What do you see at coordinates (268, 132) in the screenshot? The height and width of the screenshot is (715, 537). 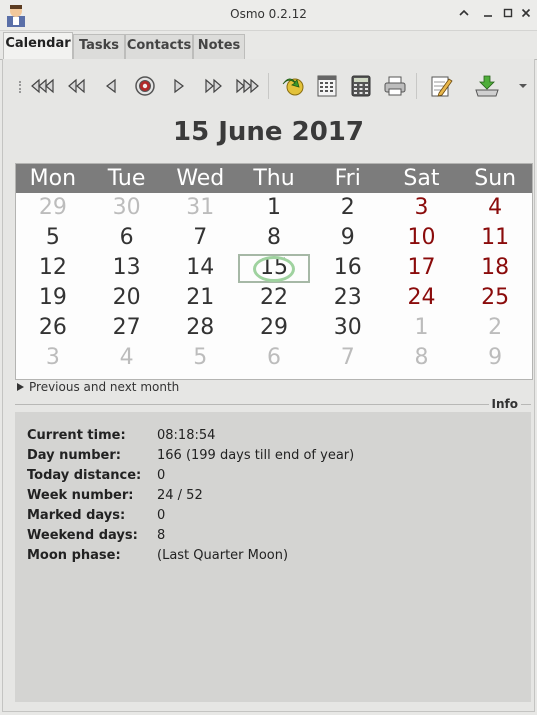 I see `page-title: 15 June 2017` at bounding box center [268, 132].